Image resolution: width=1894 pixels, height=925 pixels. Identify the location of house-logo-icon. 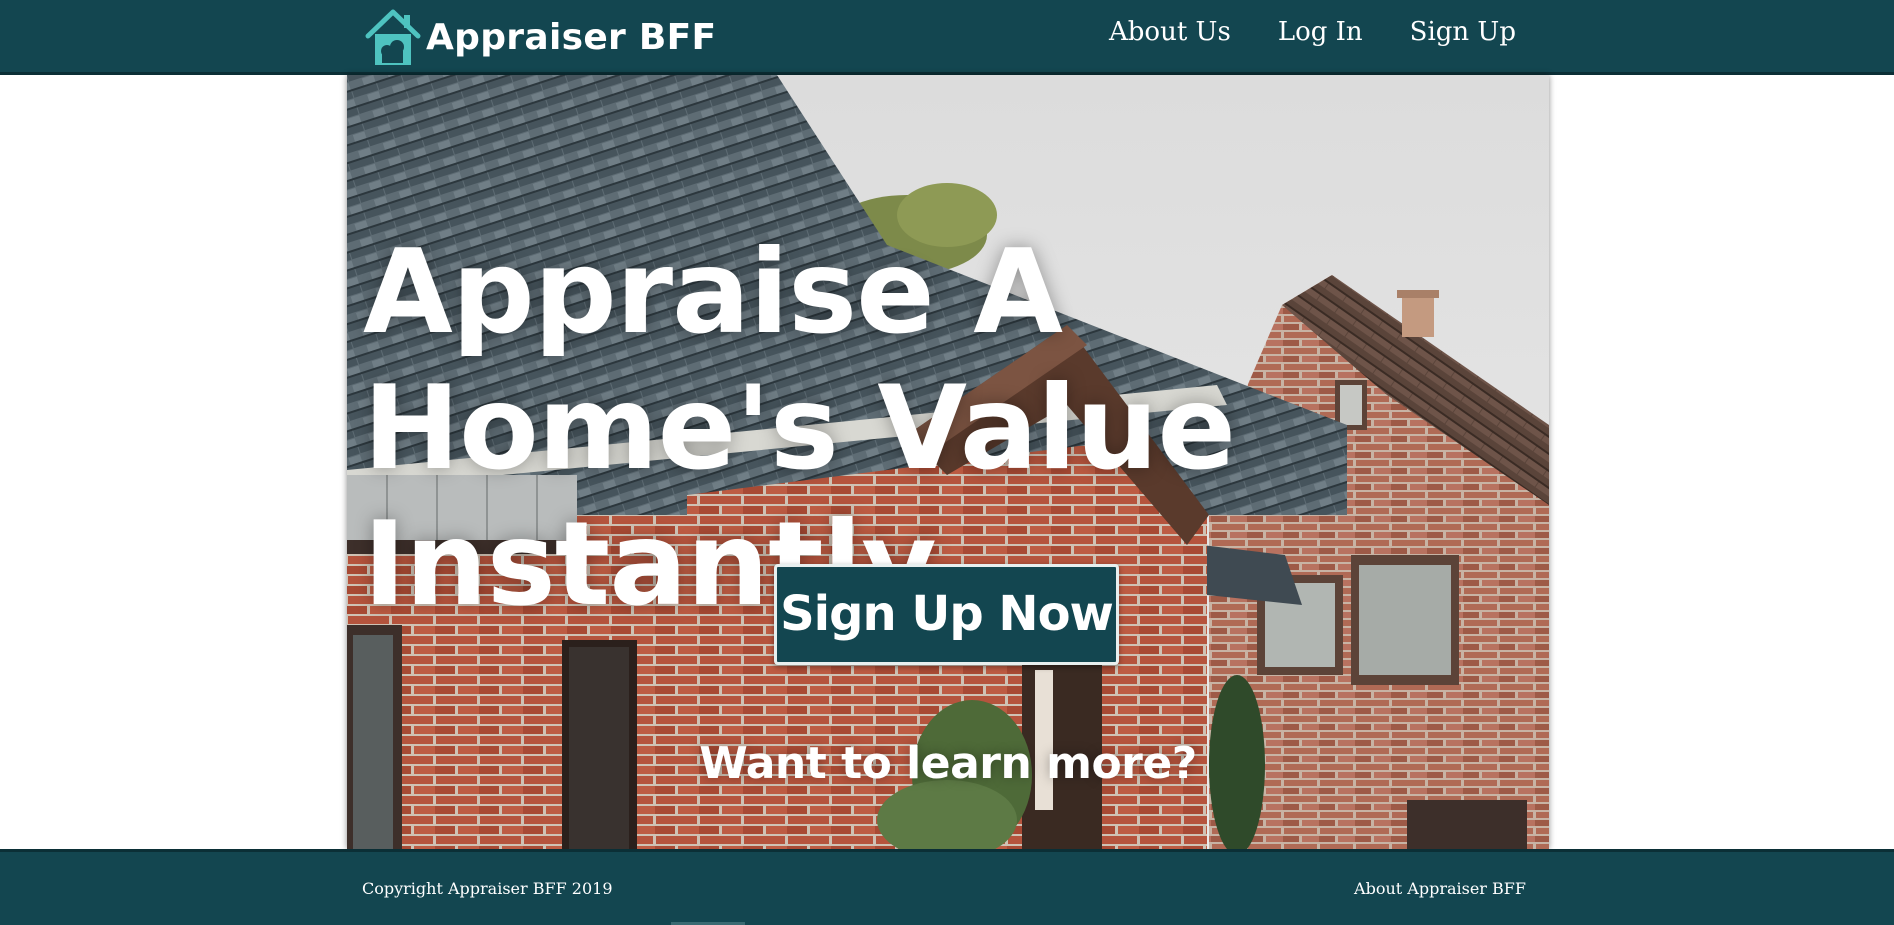
(393, 37).